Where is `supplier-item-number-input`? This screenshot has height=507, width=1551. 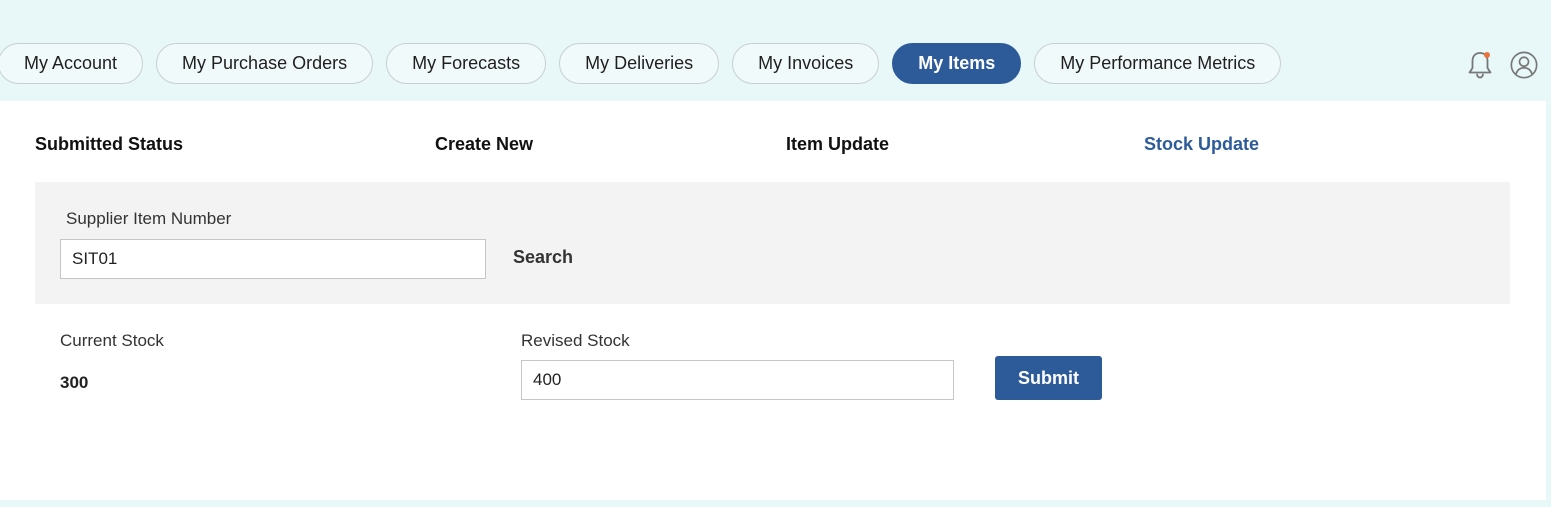
supplier-item-number-input is located at coordinates (273, 259).